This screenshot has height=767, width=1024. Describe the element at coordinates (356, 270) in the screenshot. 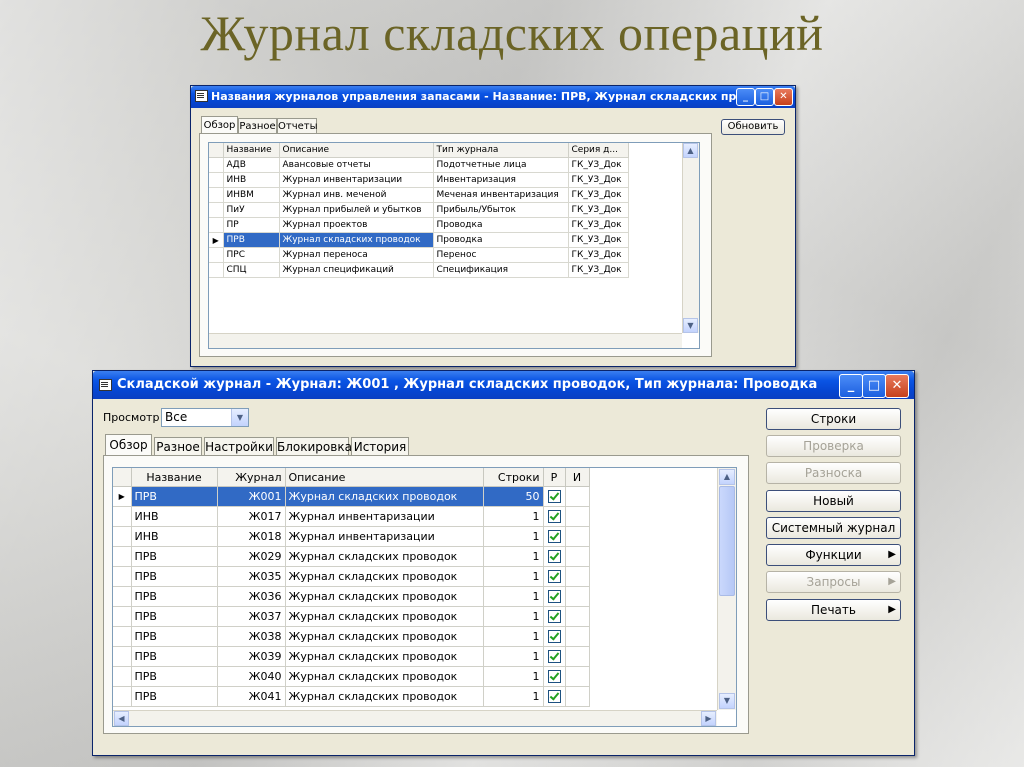

I see `cell-desc: Журнал спецификаций` at that location.